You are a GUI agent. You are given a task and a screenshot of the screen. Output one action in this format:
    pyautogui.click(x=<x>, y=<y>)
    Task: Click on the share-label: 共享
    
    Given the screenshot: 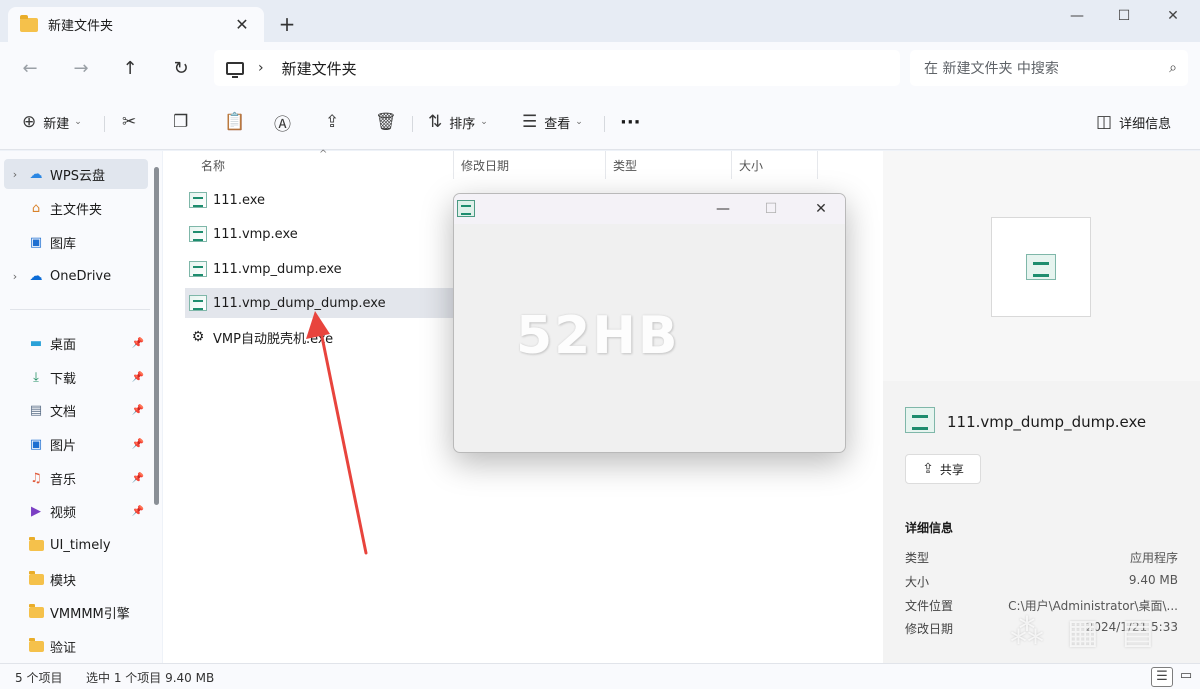 What is the action you would take?
    pyautogui.click(x=951, y=469)
    